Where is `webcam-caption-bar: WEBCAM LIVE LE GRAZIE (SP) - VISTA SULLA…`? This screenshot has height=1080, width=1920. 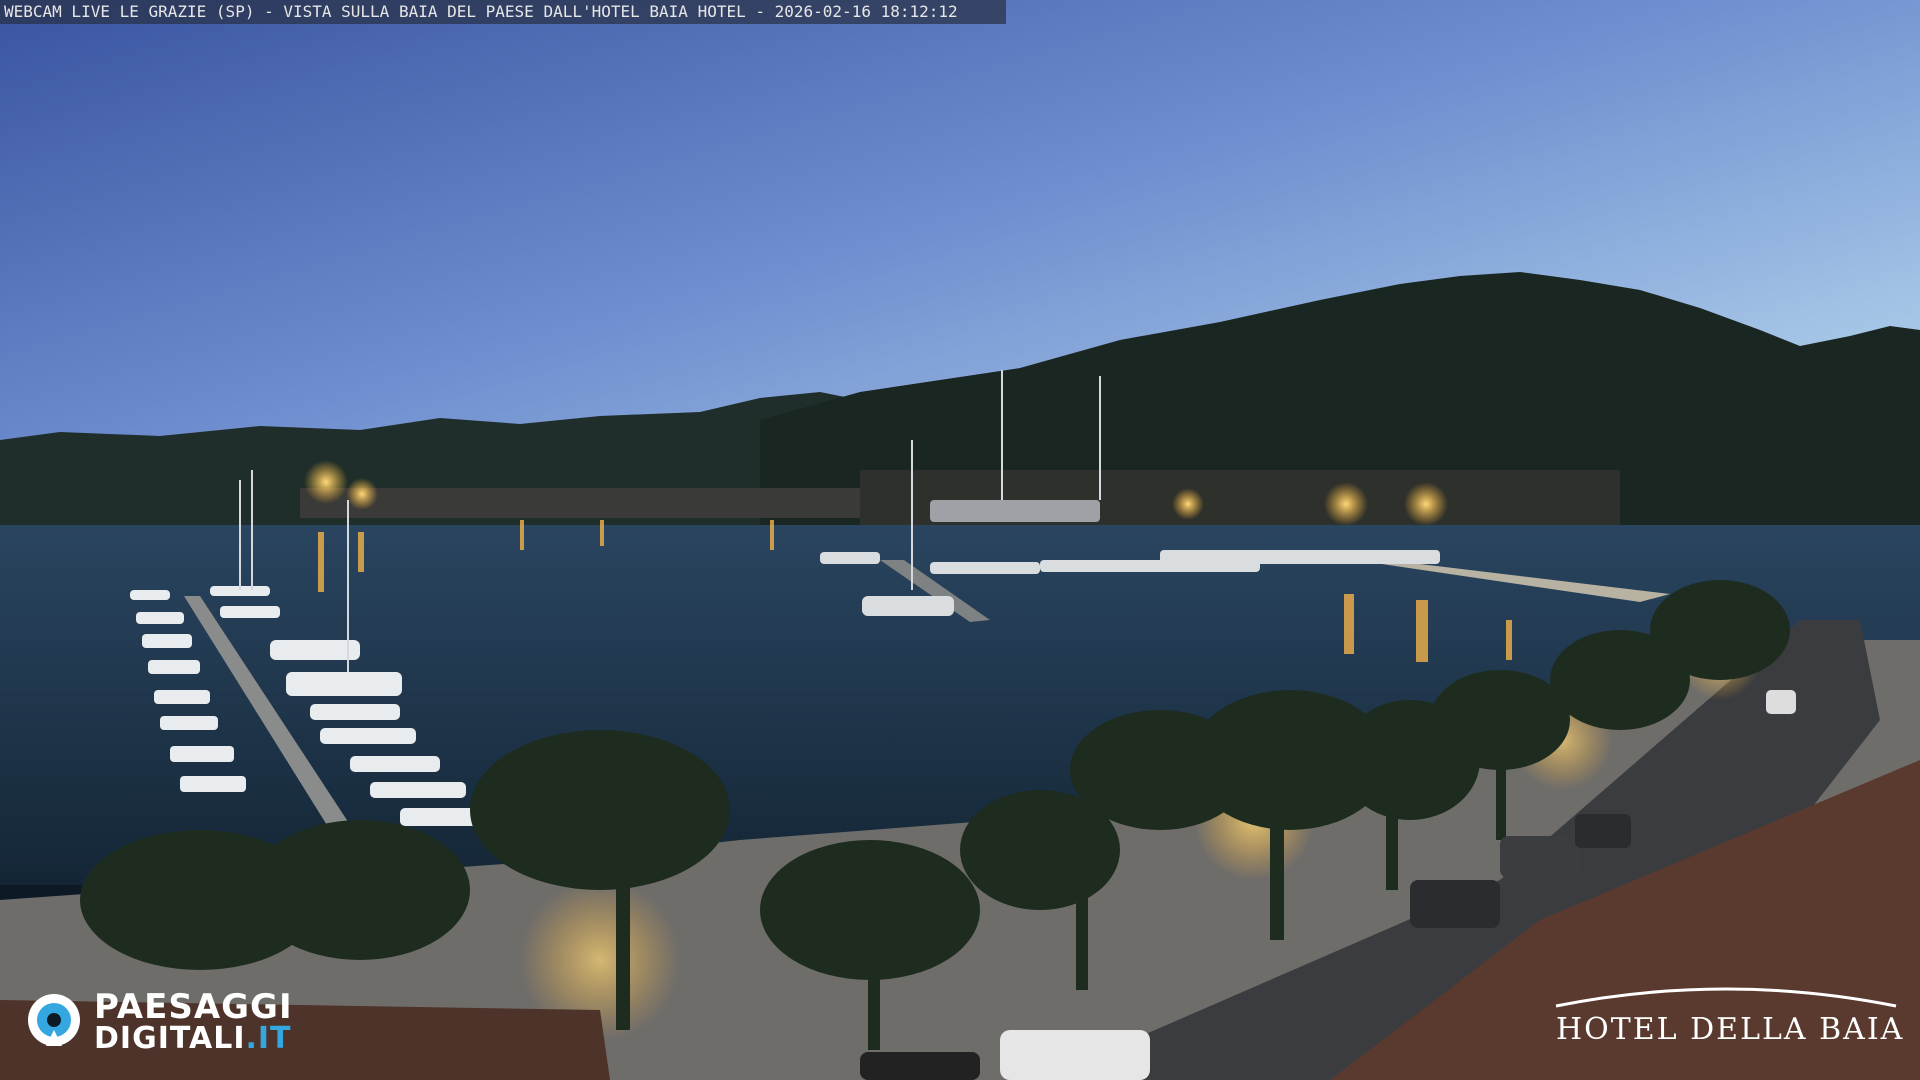
webcam-caption-bar: WEBCAM LIVE LE GRAZIE (SP) - VISTA SULLA… is located at coordinates (503, 12).